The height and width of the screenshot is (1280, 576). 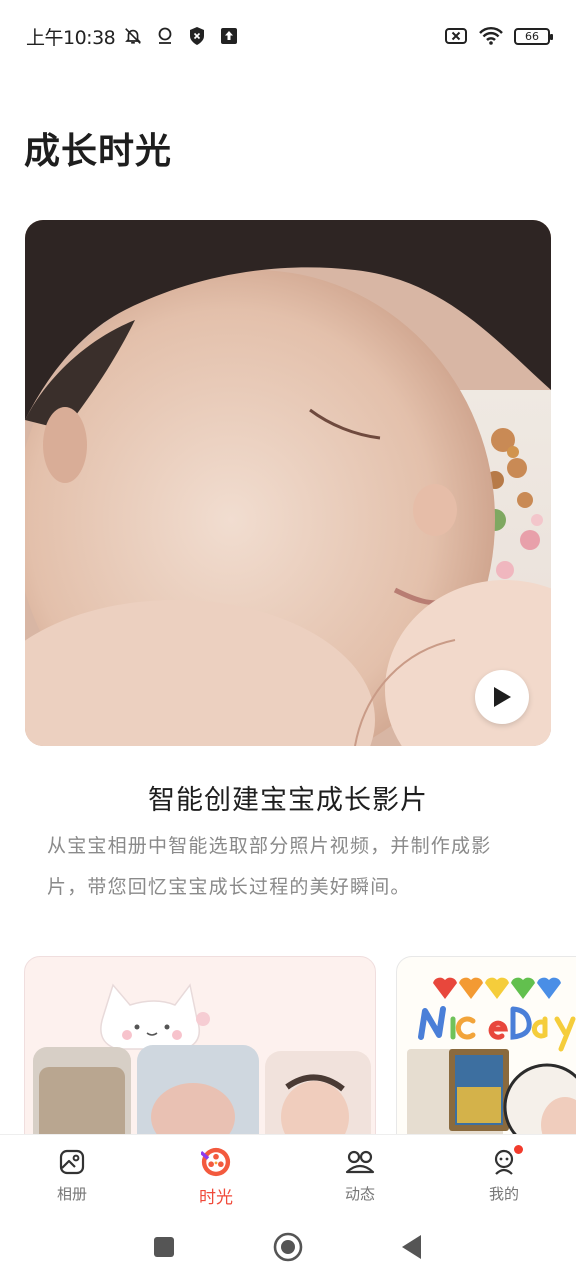 I want to click on triangle-back-icon, so click(x=411, y=1247).